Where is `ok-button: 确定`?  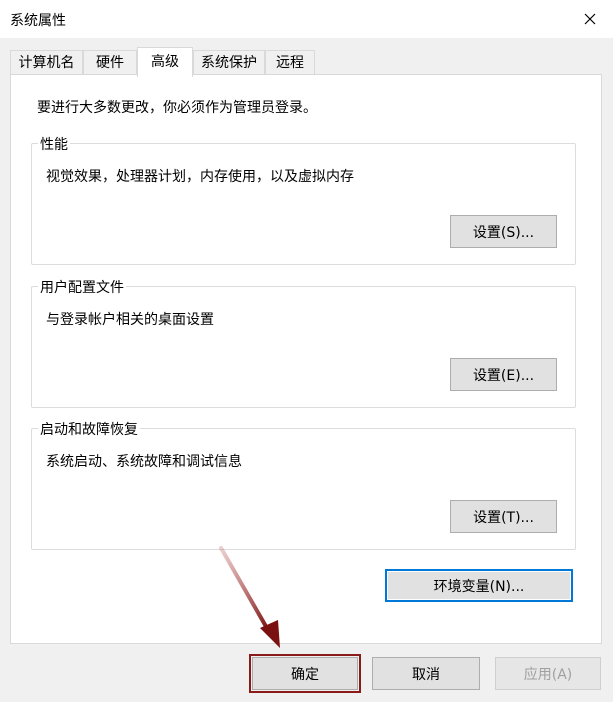 ok-button: 确定 is located at coordinates (305, 673).